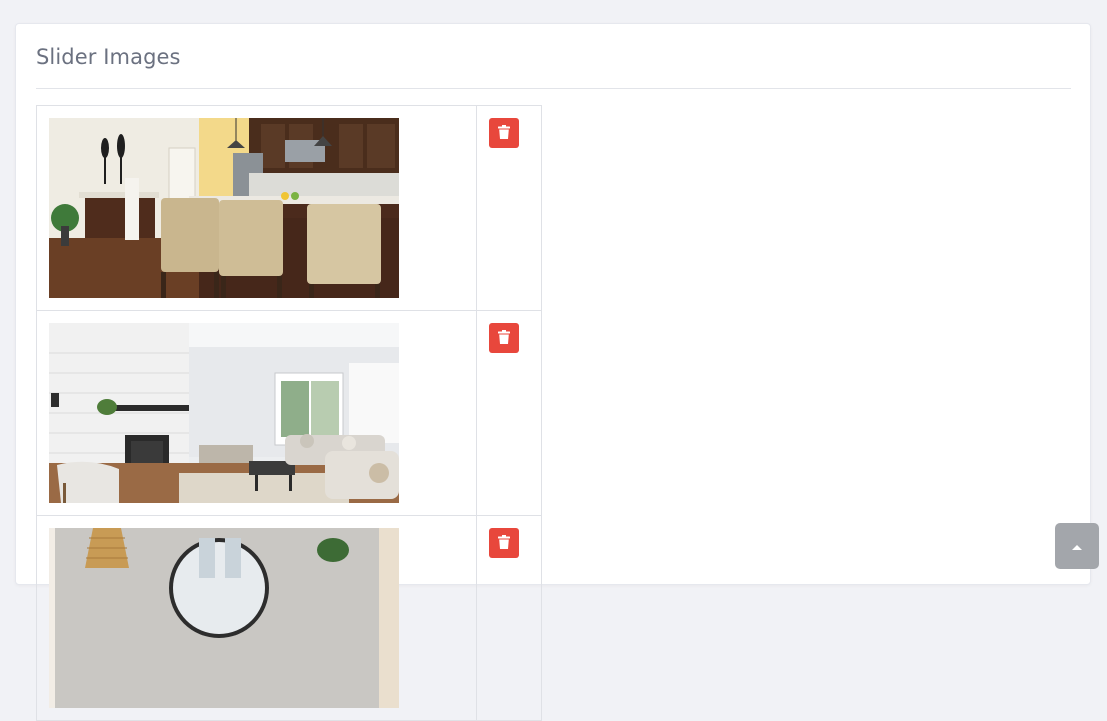  I want to click on caret-up-icon, so click(1077, 546).